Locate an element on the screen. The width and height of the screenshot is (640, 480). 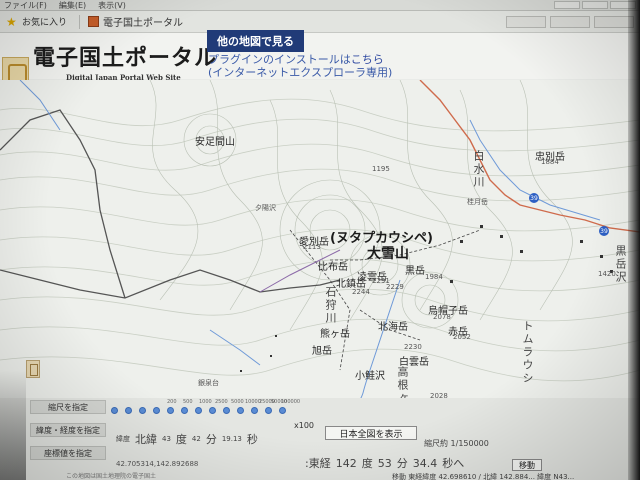
elevation-label: 2230 is located at coordinates (413, 347).